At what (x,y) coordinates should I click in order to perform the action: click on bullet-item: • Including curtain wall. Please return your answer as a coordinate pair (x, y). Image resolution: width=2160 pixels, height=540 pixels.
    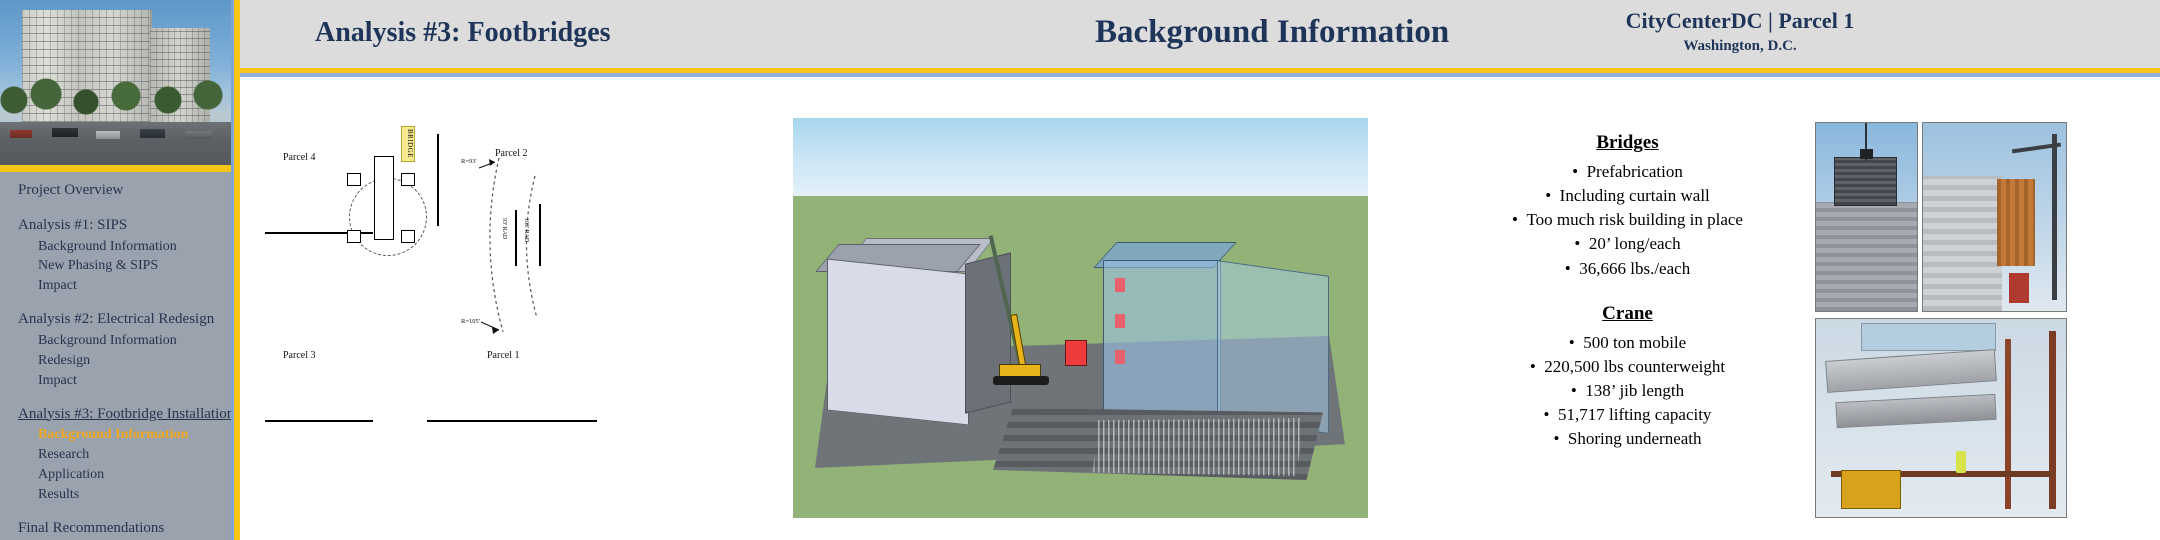
    Looking at the image, I should click on (1627, 196).